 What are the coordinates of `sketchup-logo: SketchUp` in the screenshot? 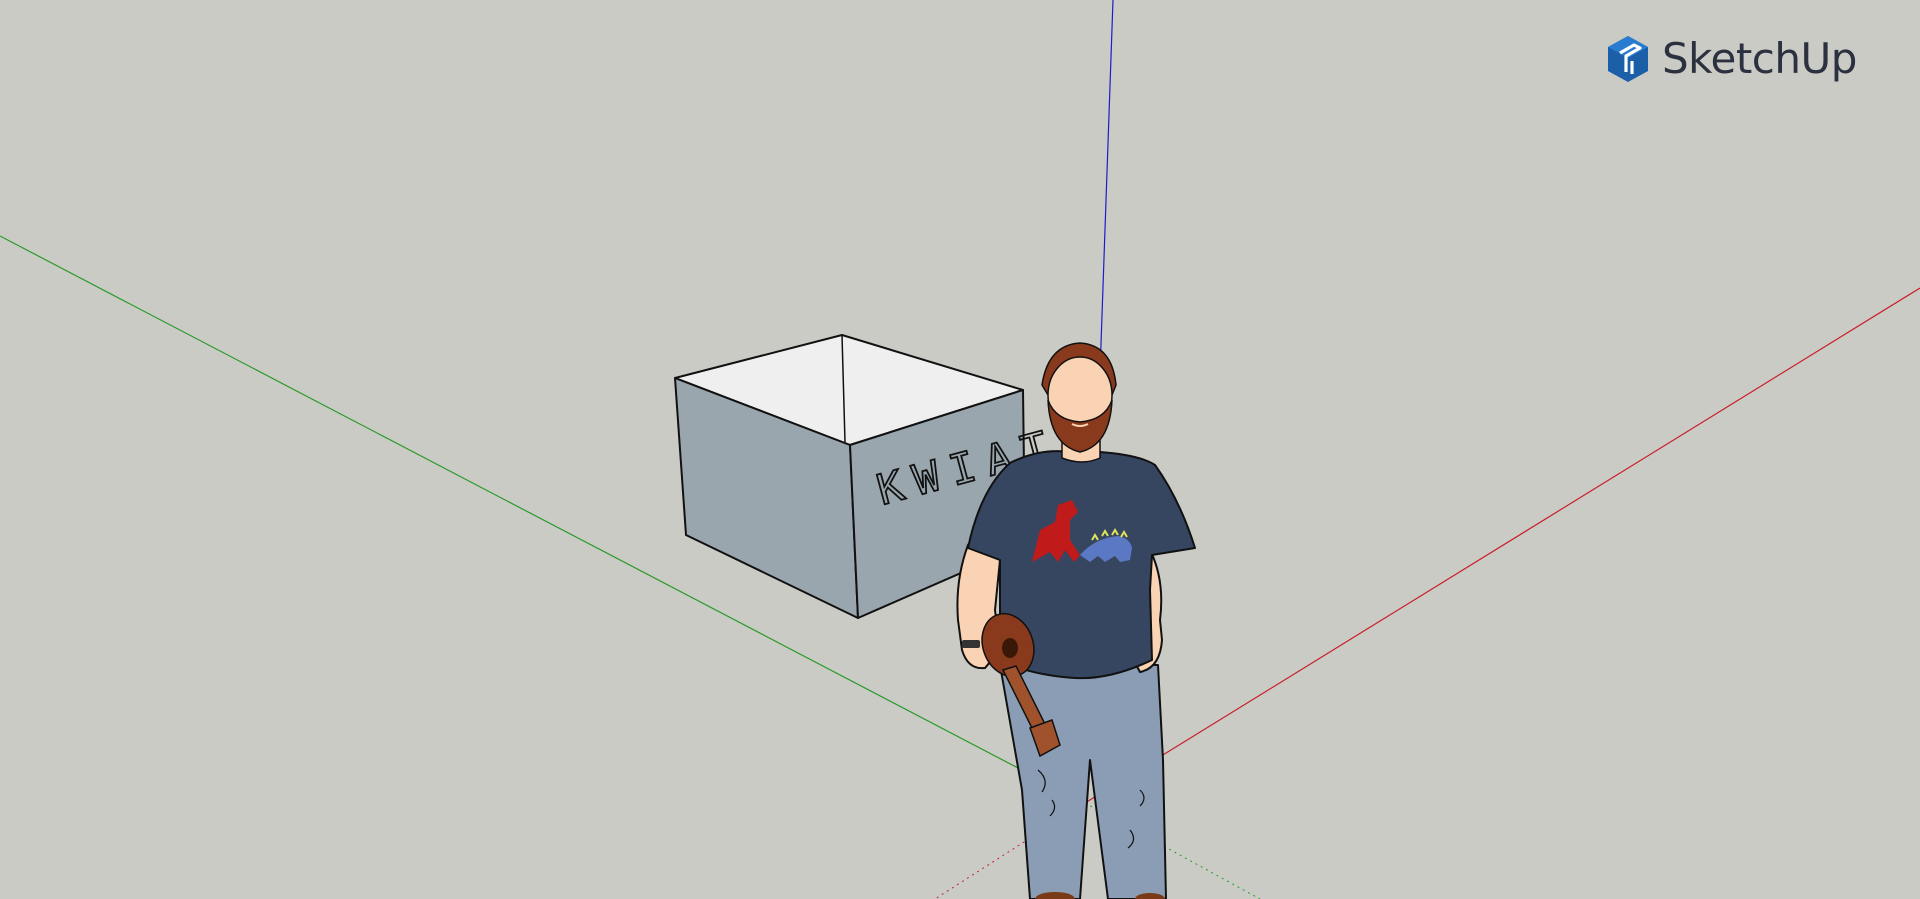 It's located at (1730, 59).